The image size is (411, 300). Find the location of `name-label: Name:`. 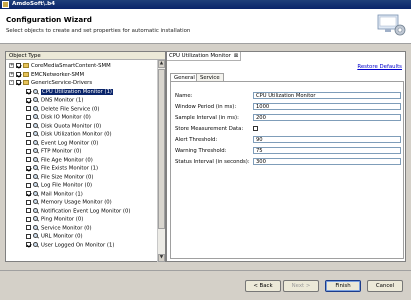

name-label: Name: is located at coordinates (184, 96).